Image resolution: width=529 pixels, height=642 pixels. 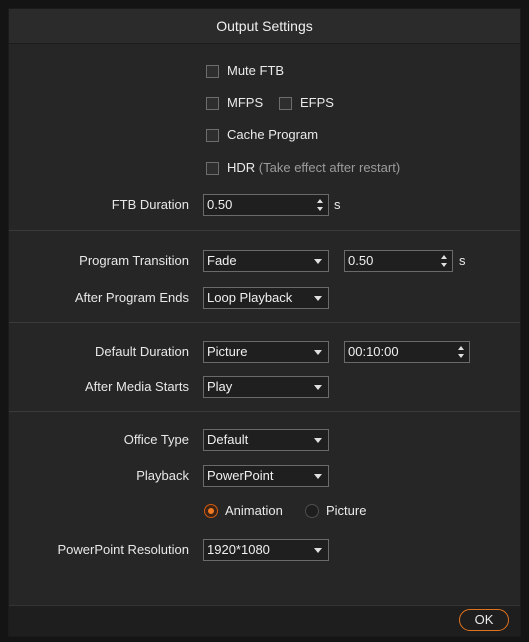 I want to click on hdr-label-group: HDR (Take effect after restart), so click(x=313, y=167).